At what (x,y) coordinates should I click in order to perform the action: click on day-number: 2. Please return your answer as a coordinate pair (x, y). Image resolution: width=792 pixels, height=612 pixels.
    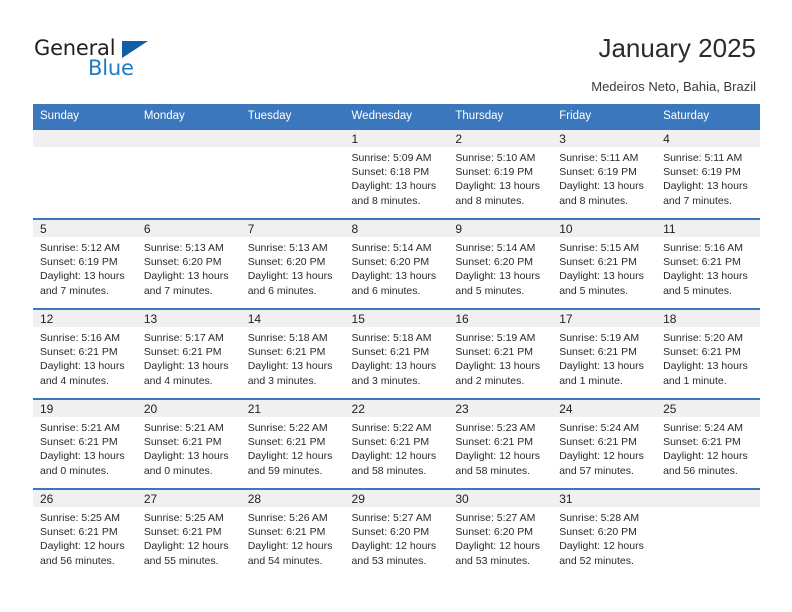
    Looking at the image, I should click on (500, 138).